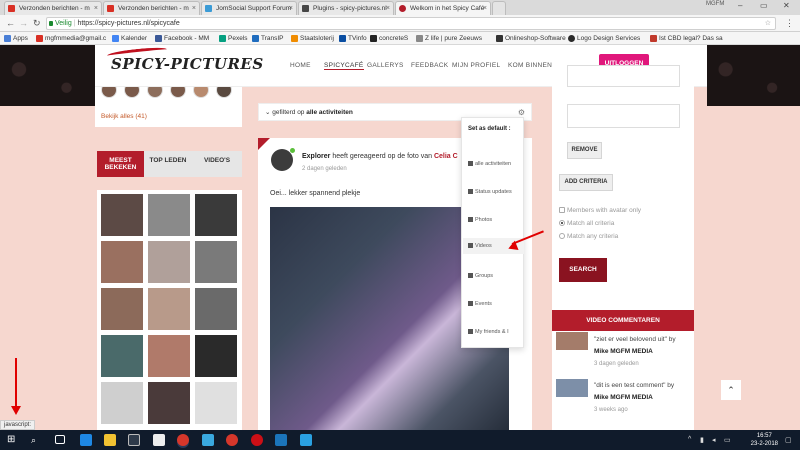  Describe the element at coordinates (249, 8) in the screenshot. I see `browser-tab: JomSocial Support Forum ×` at that location.